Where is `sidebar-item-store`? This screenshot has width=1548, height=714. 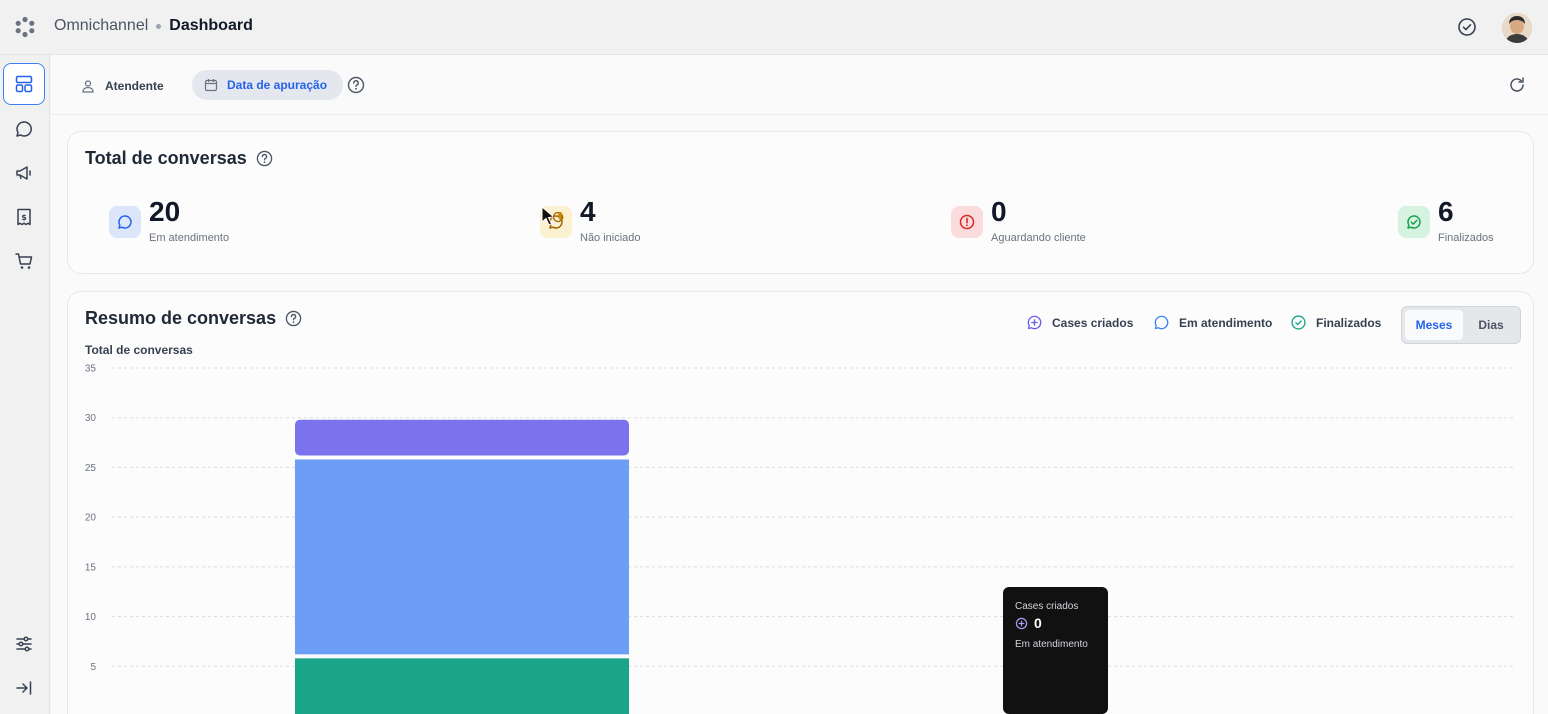
sidebar-item-store is located at coordinates (24, 261).